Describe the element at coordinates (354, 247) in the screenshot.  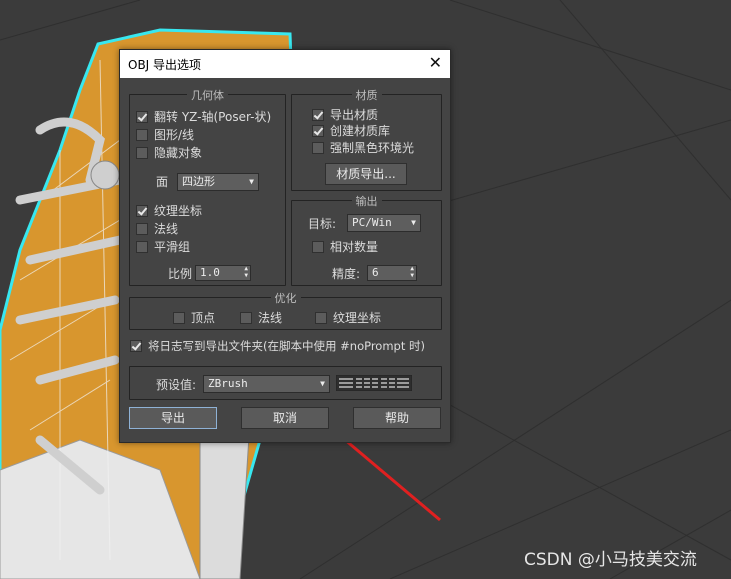
I see `relative-numbers-label: 相对数量` at that location.